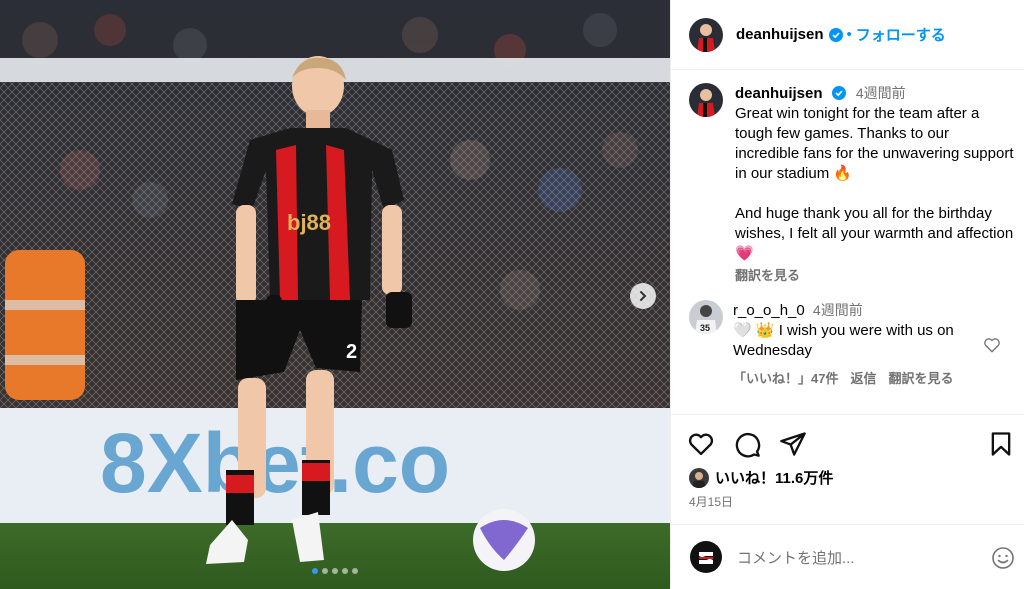 The image size is (1024, 589). What do you see at coordinates (793, 444) in the screenshot?
I see `share-icon` at bounding box center [793, 444].